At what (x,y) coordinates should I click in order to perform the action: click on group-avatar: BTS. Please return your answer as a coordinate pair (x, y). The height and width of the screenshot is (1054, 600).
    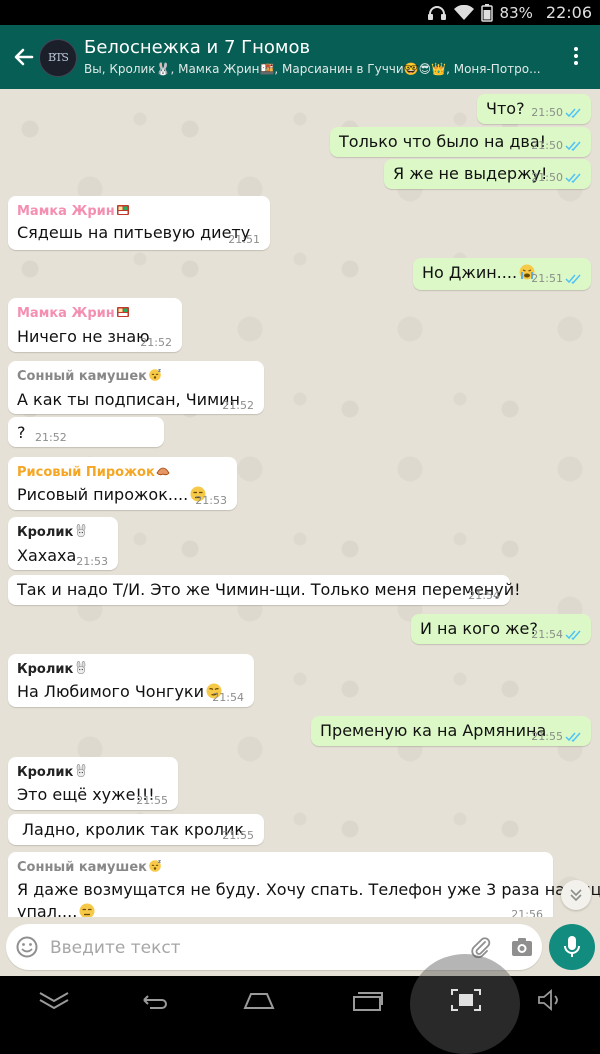
    Looking at the image, I should click on (58, 58).